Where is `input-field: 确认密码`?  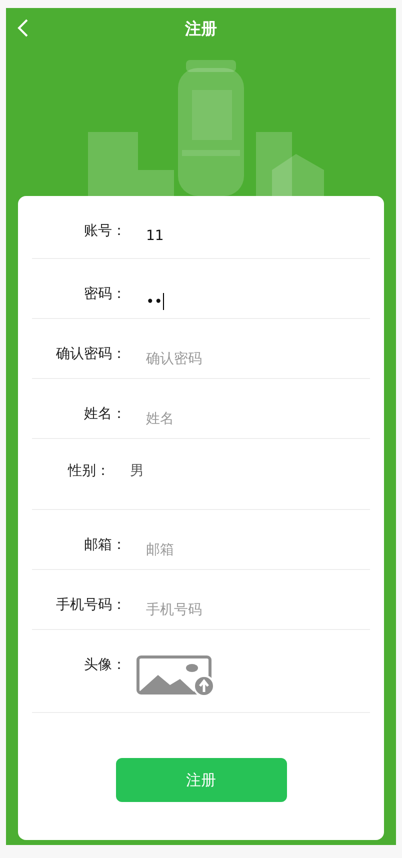 input-field: 确认密码 is located at coordinates (246, 359).